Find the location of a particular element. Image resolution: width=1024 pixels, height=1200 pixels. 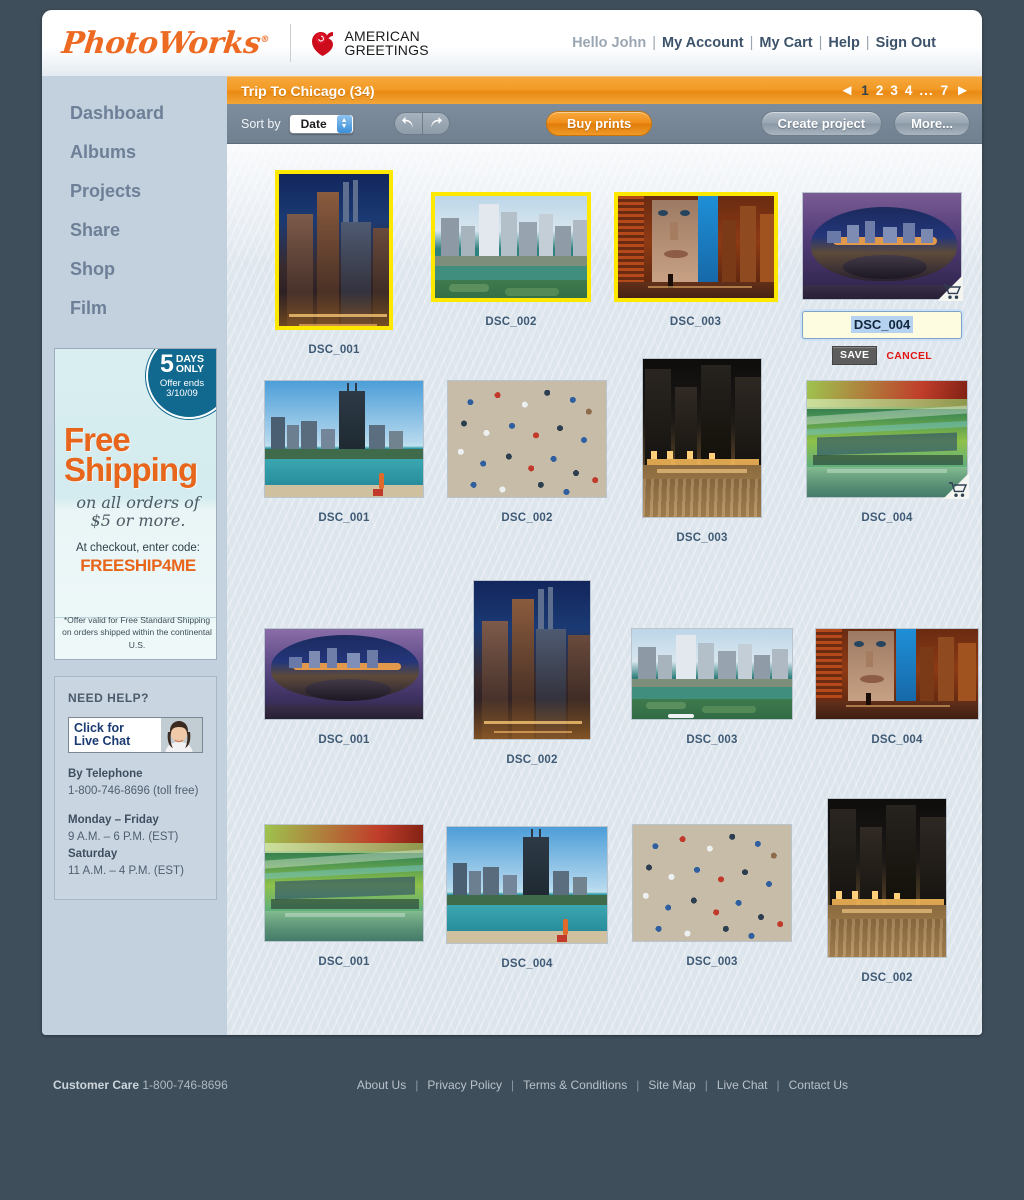

footer-link-terms-conditions: Terms & Conditions is located at coordinates (575, 1085).